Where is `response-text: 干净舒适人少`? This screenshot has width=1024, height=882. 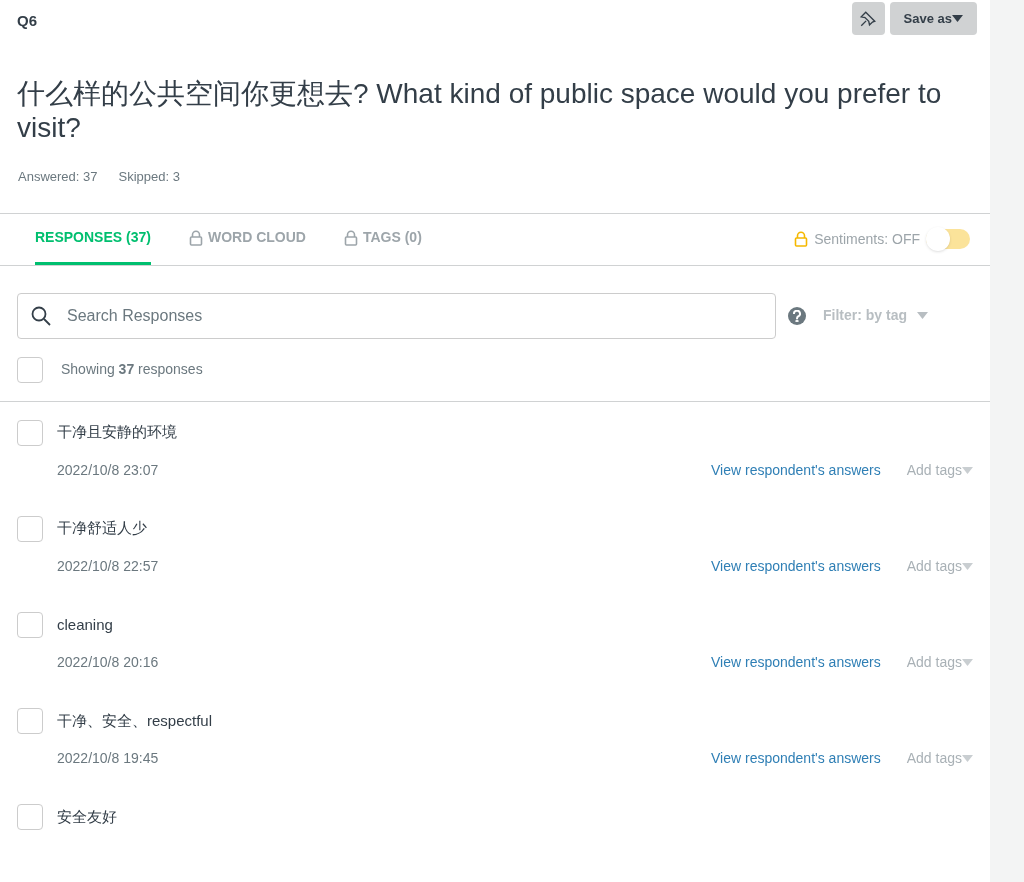 response-text: 干净舒适人少 is located at coordinates (102, 528).